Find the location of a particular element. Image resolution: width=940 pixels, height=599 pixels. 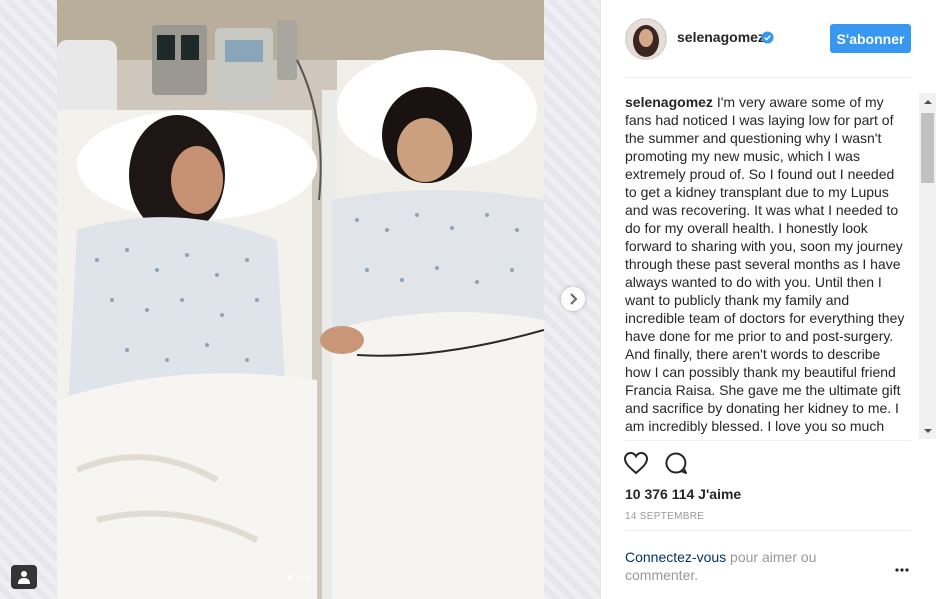

avatar is located at coordinates (646, 39).